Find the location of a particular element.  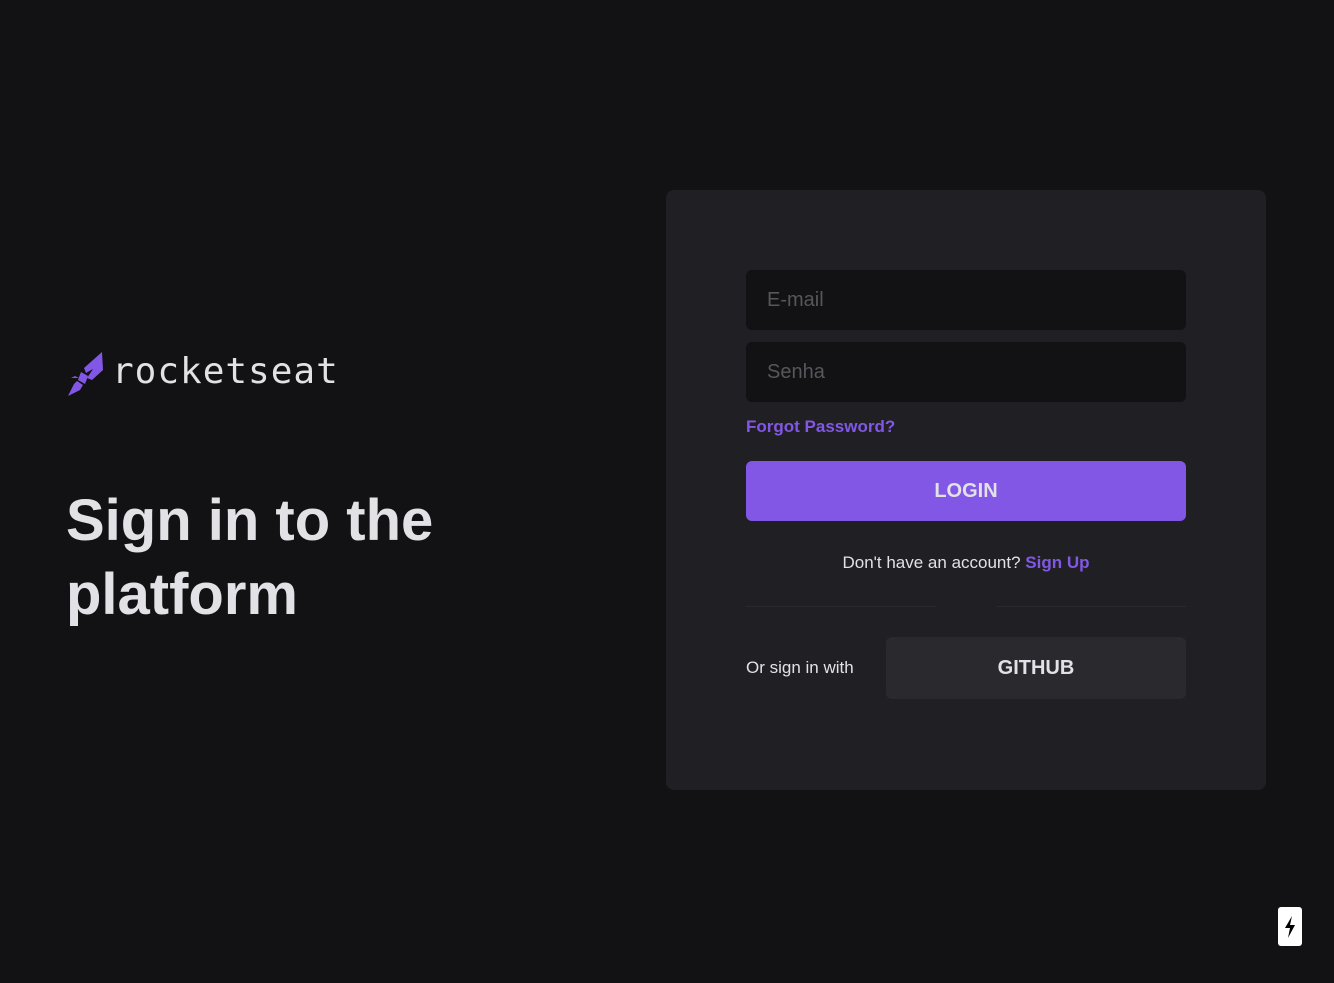

signup-prompt: Don't have an account? Sign Up is located at coordinates (966, 563).